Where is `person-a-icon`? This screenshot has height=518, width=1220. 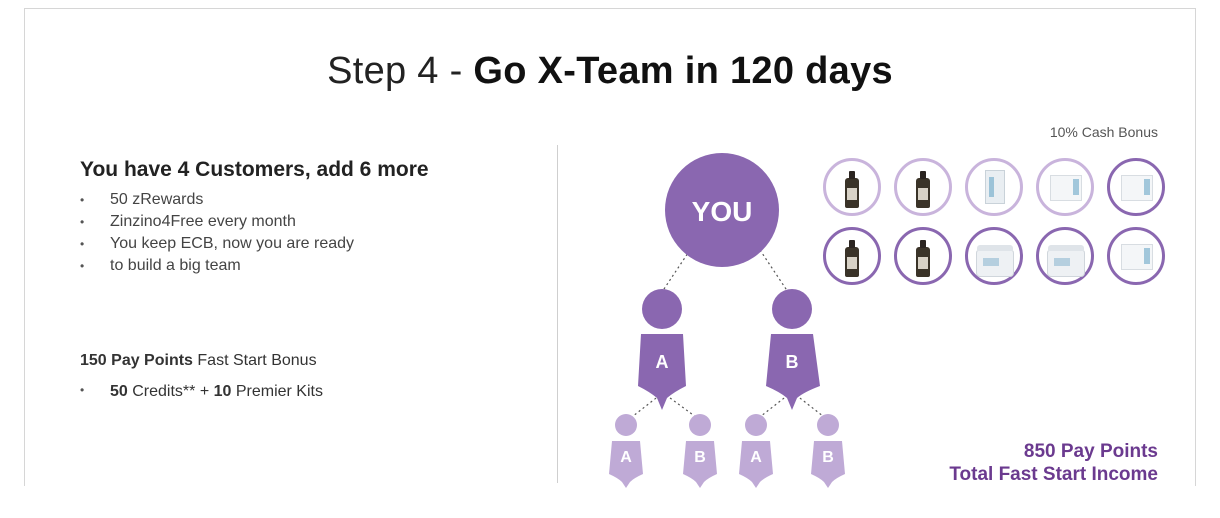 person-a-icon is located at coordinates (662, 349).